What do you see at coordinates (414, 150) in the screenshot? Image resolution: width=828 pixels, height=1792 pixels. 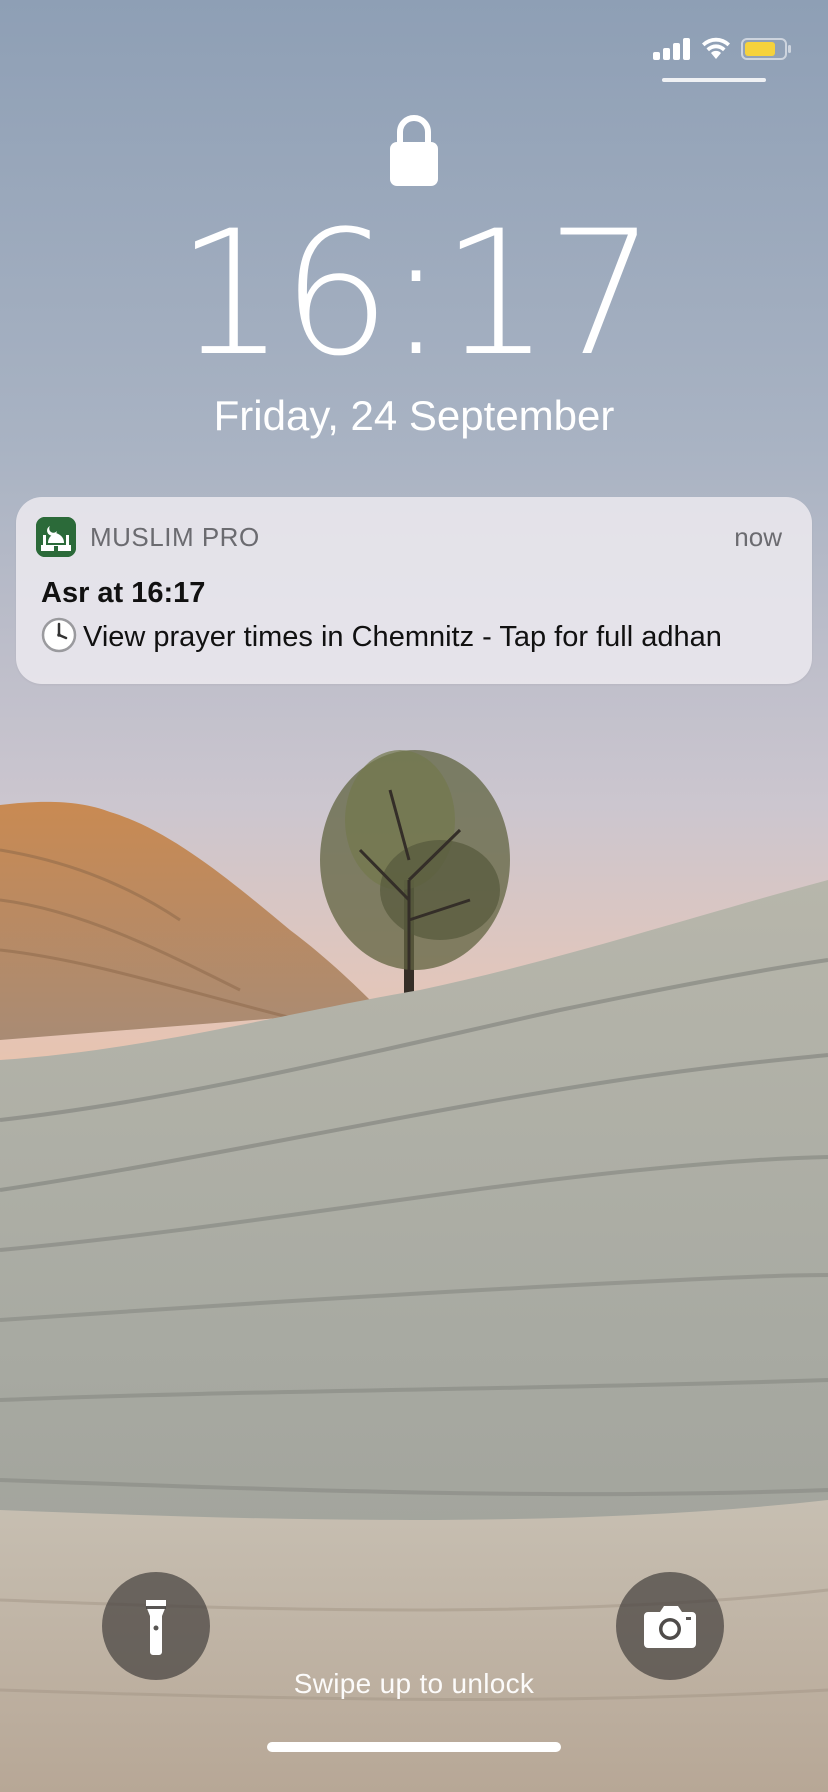 I see `lock-icon` at bounding box center [414, 150].